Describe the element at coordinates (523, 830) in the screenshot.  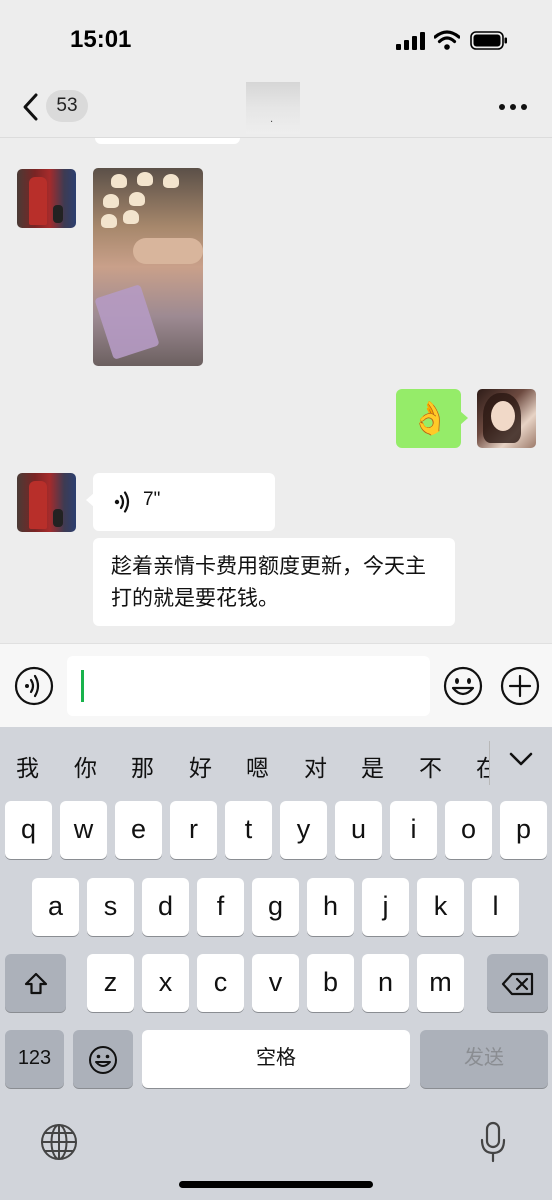
I see `key-p: p` at that location.